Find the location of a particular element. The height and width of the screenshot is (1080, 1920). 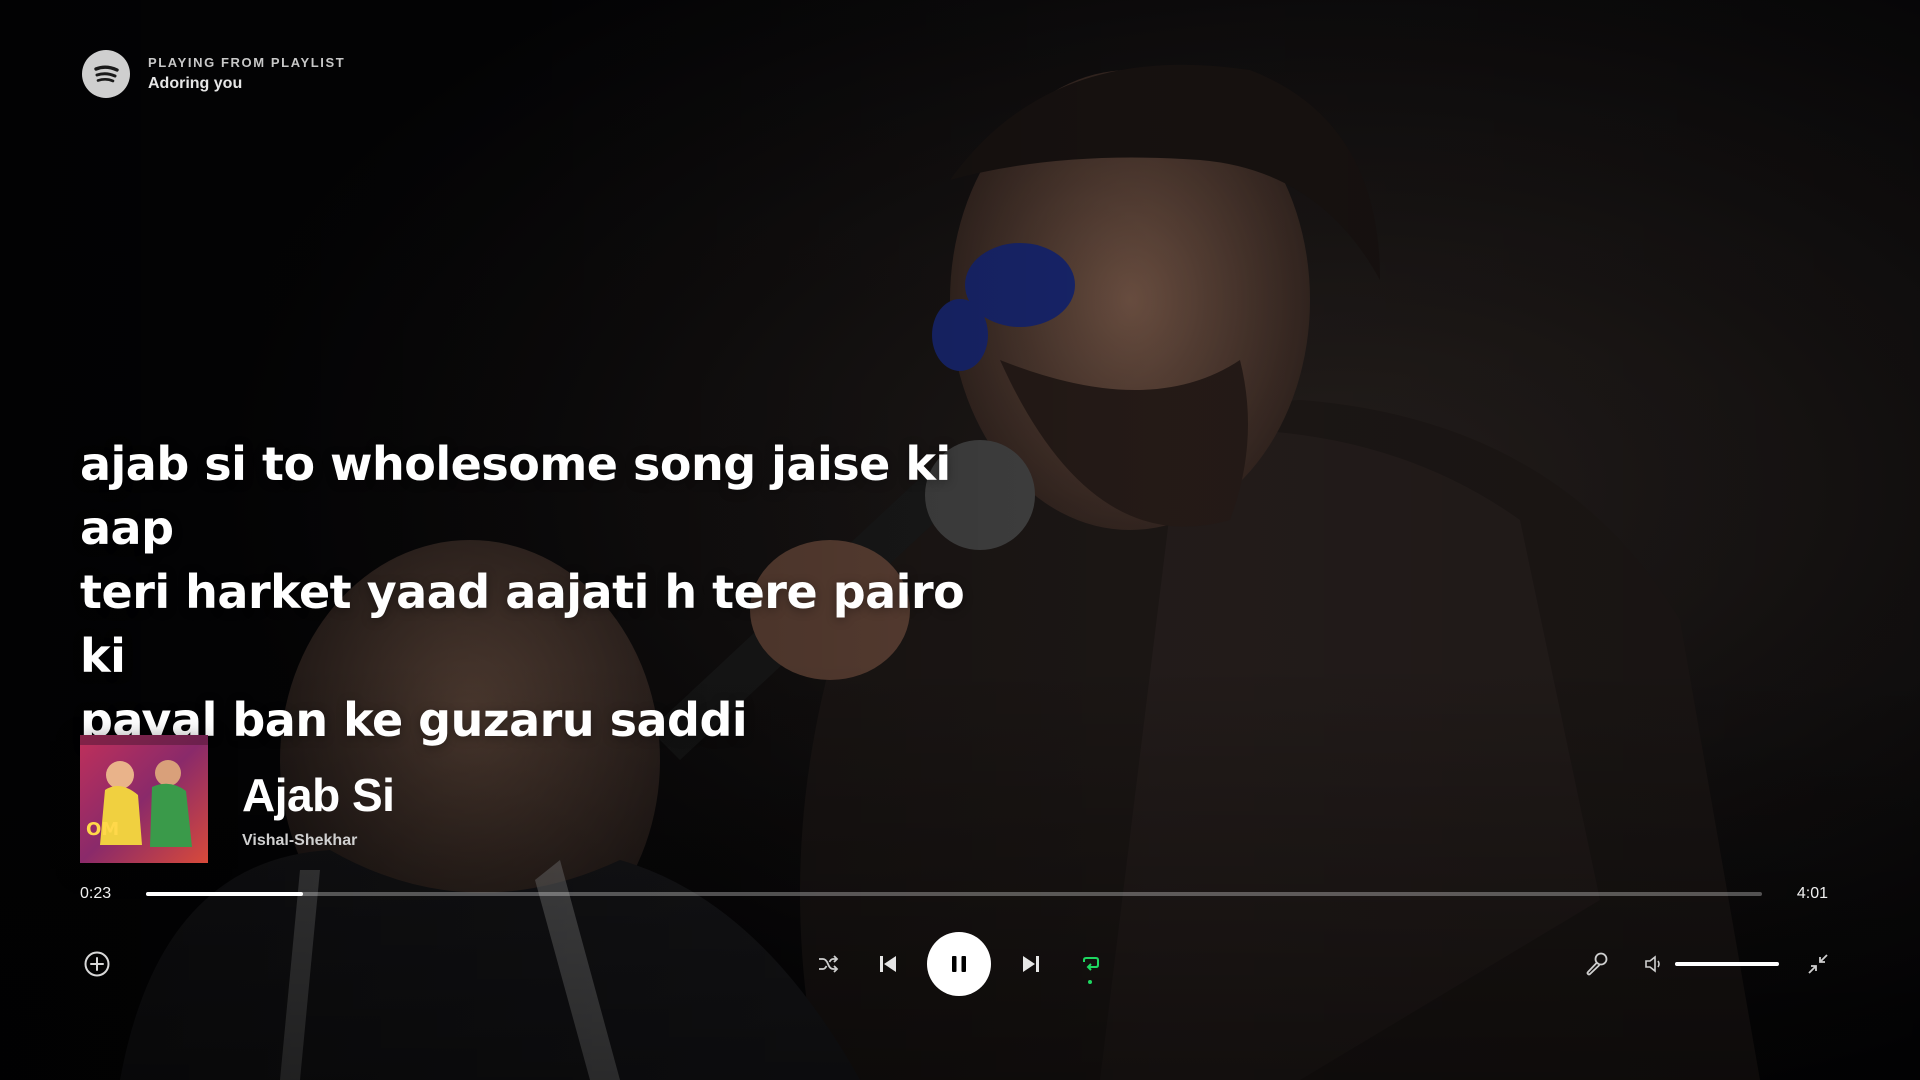

skip-previous-icon is located at coordinates (888, 964).